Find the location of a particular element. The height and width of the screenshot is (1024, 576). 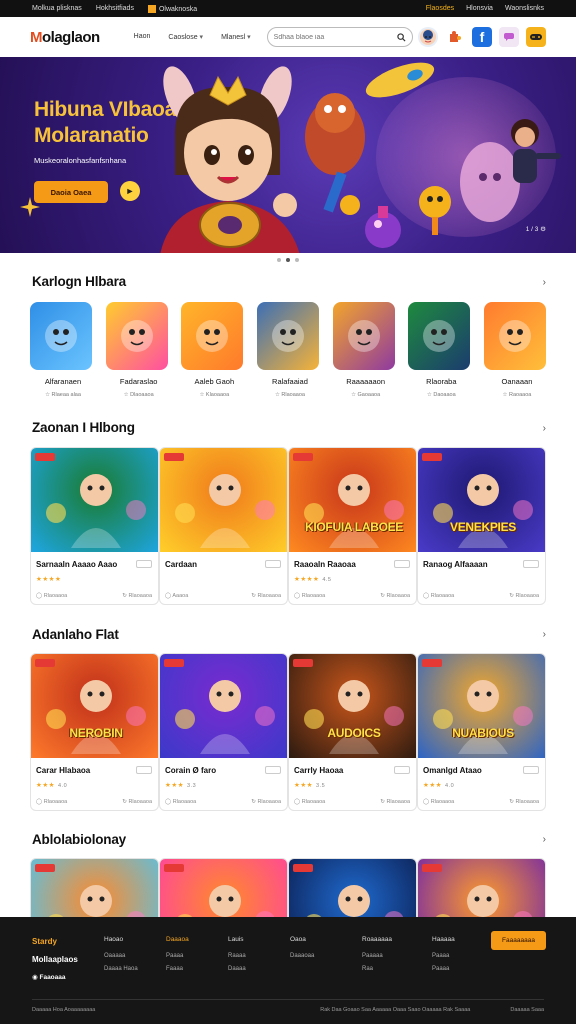

checkbox-icon is located at coordinates (151, 8).